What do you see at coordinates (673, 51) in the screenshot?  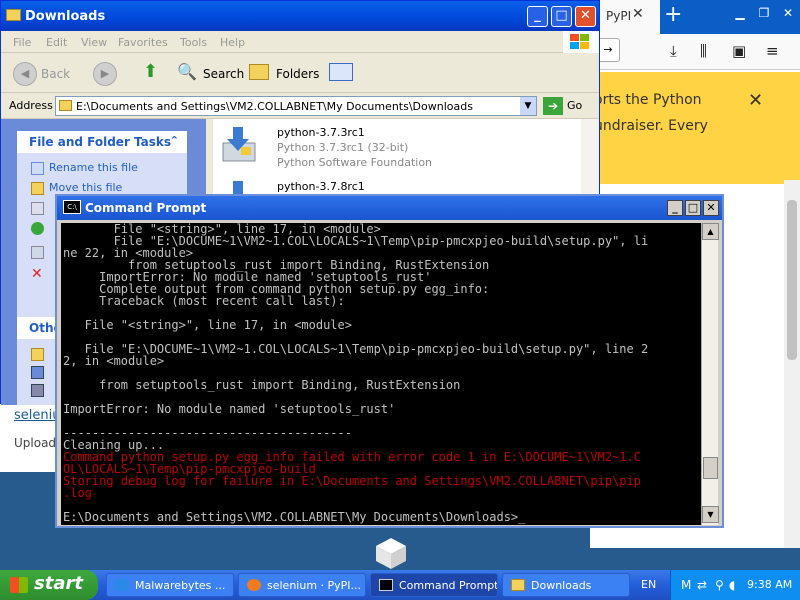 I see `download-icon: ⤓` at bounding box center [673, 51].